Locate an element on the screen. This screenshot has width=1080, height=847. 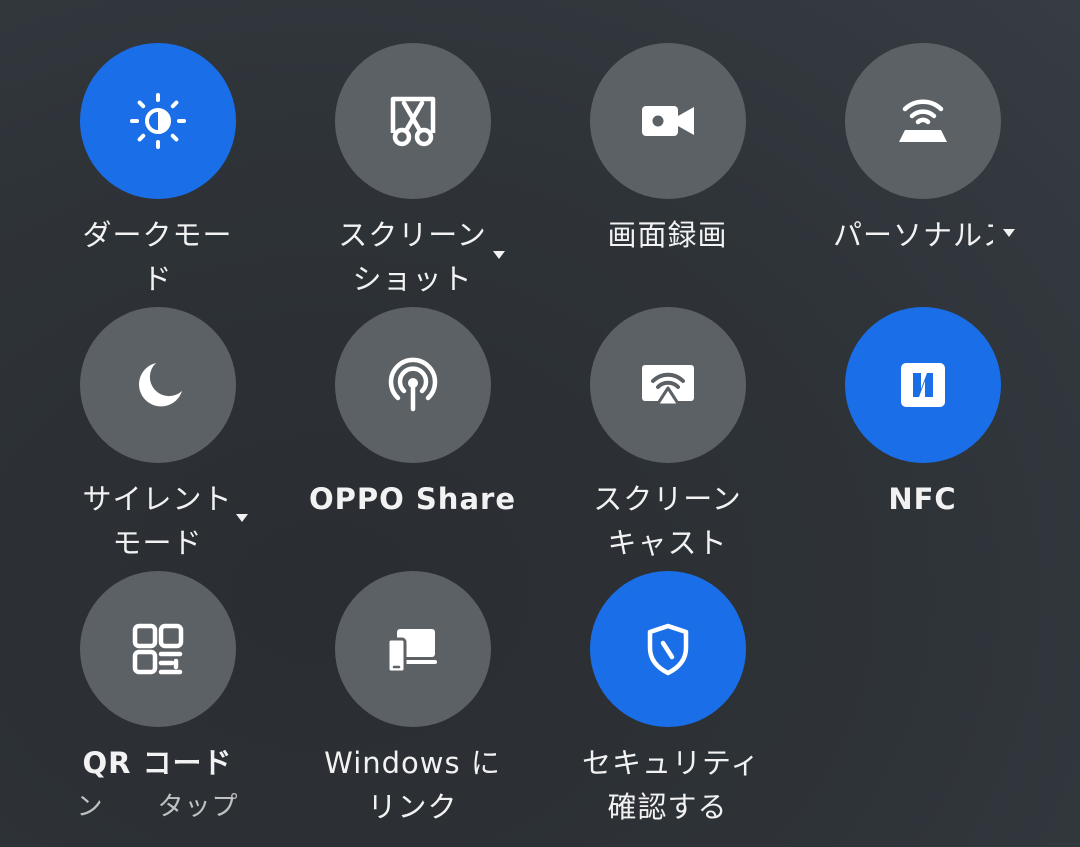
tile-security-check: セキュリティ 確認する is located at coordinates (667, 703).